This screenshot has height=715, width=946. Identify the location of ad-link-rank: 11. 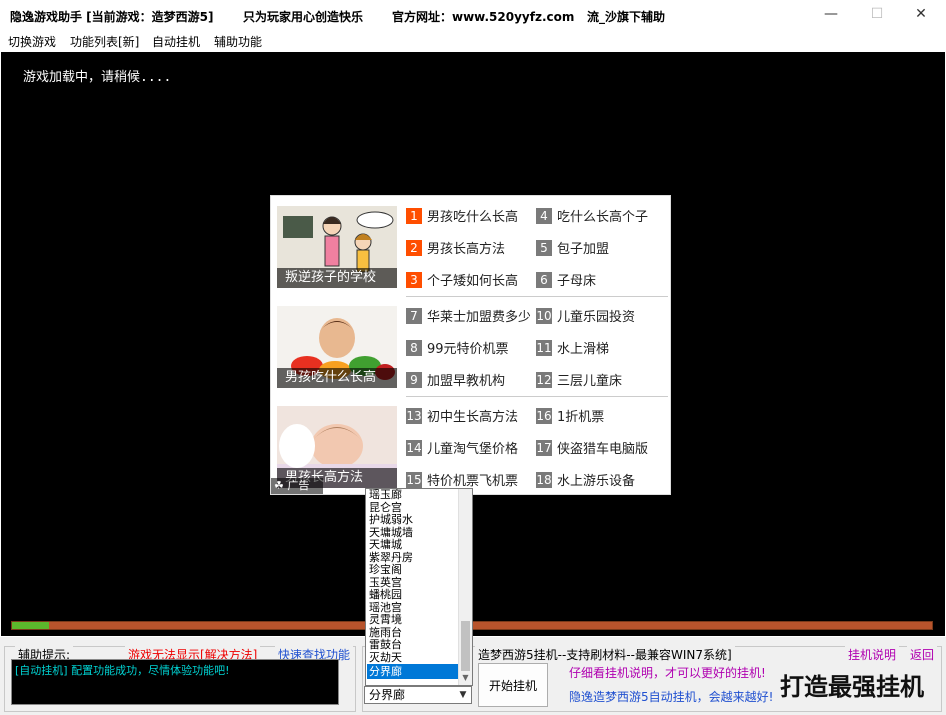
(544, 347).